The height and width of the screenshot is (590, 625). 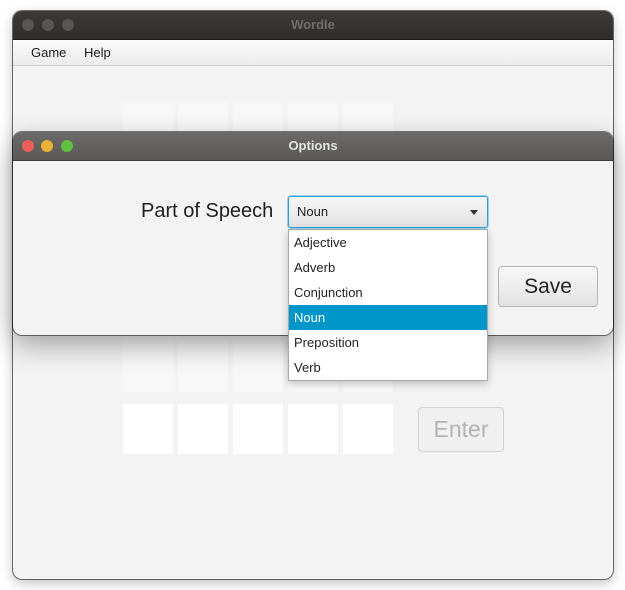 I want to click on chevron-down-icon, so click(x=474, y=212).